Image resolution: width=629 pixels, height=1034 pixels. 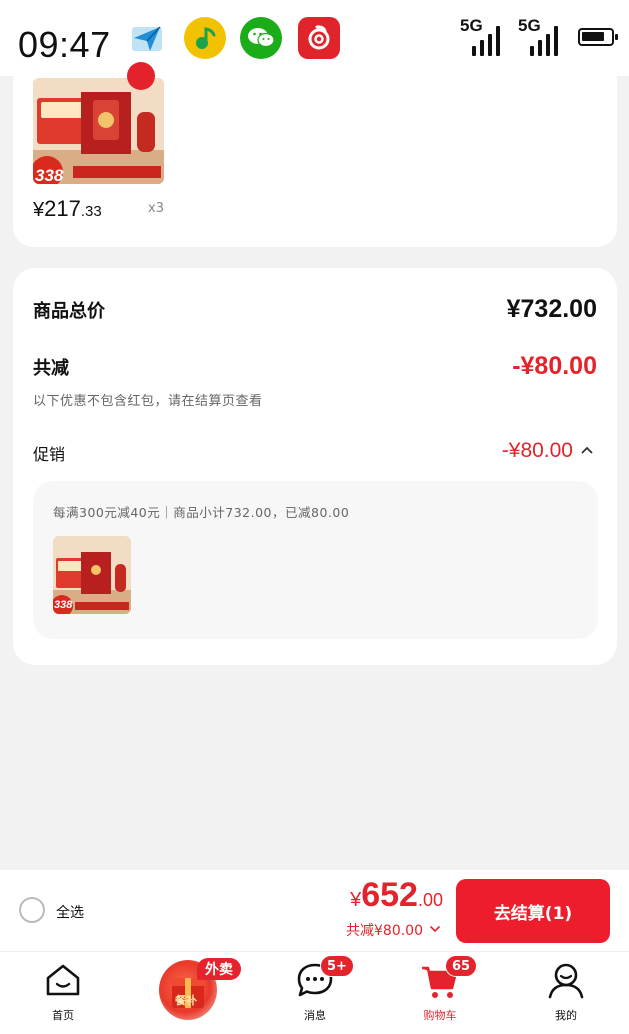 I want to click on bottom-tab-bar: 首页 餐补 外卖 5+ 消息 65 购物车 我的, so click(x=314, y=993).